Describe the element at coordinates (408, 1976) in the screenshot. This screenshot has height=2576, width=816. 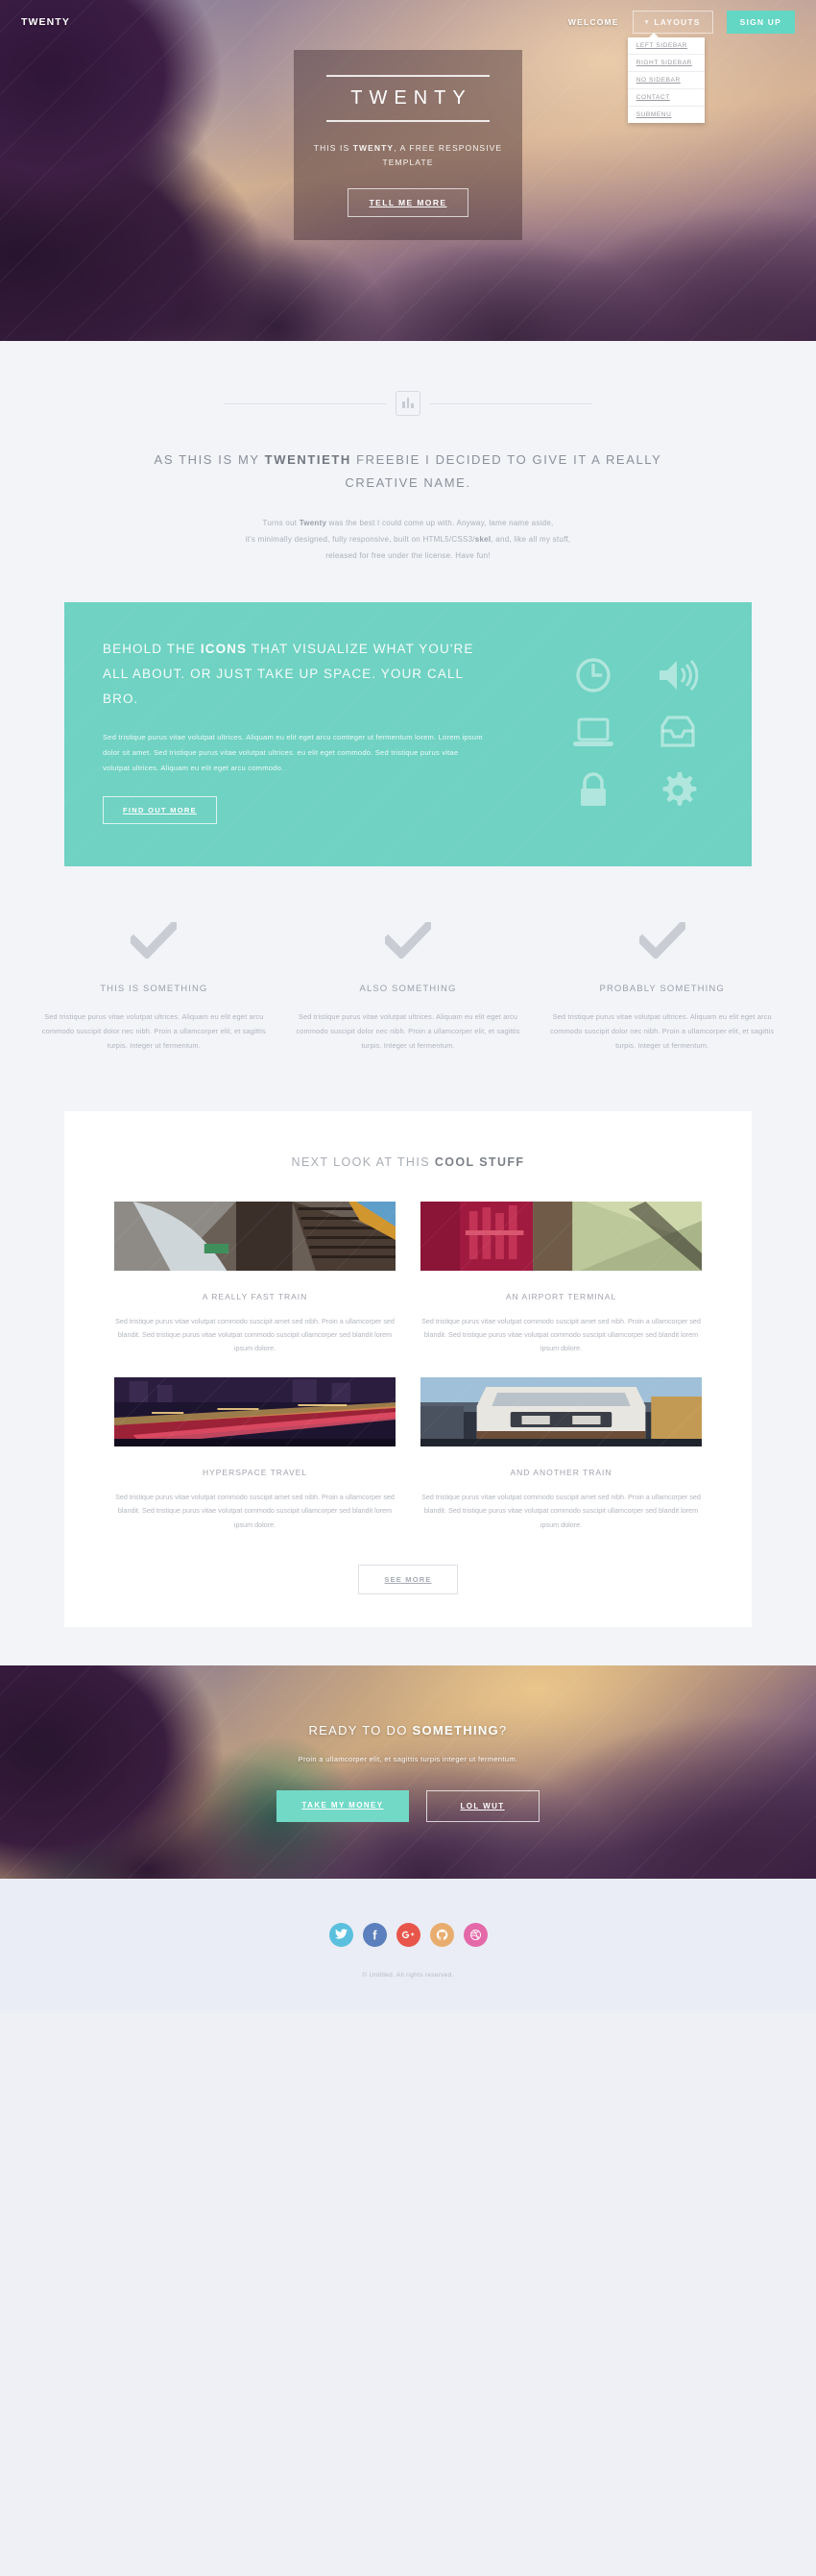
I see `copyright-text: © Untitled. All rights reserved.` at that location.